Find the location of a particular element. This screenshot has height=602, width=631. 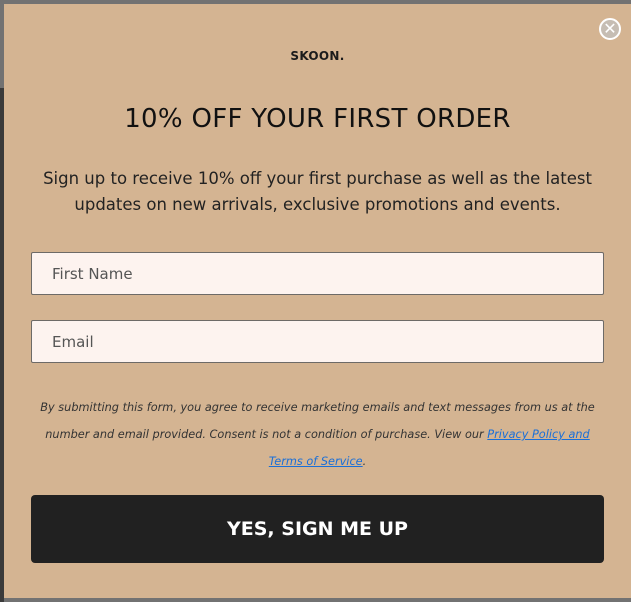

close-icon: ✕ is located at coordinates (610, 29).